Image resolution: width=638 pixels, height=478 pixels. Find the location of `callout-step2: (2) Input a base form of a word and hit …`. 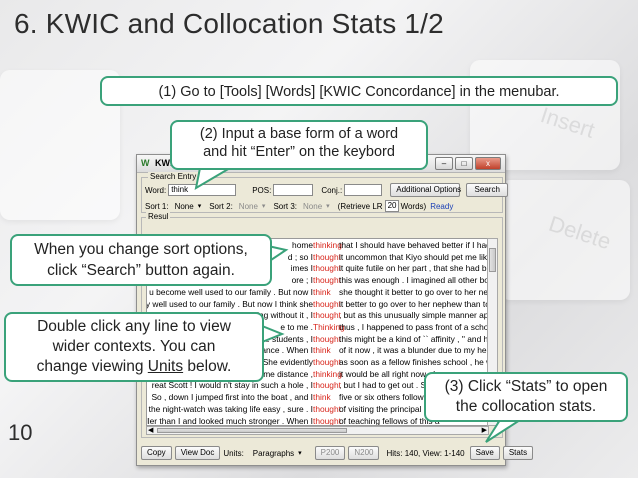

callout-step2: (2) Input a base form of a word and hit … is located at coordinates (299, 145).